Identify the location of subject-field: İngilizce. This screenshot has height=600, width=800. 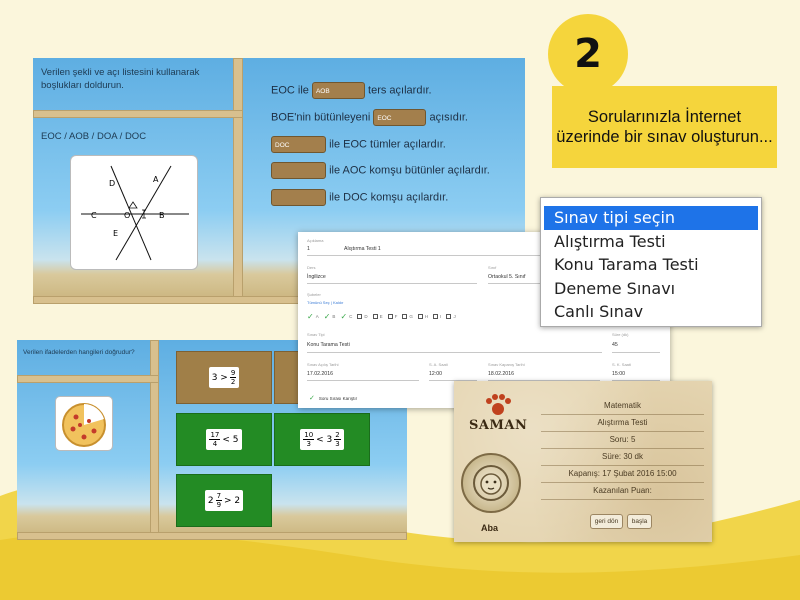
(316, 277).